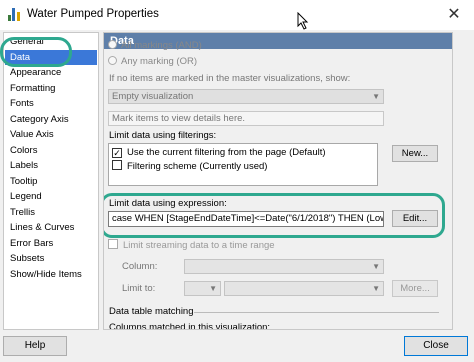 Image resolution: width=474 pixels, height=362 pixels. I want to click on nav-item-formatting: Formatting, so click(32, 88).